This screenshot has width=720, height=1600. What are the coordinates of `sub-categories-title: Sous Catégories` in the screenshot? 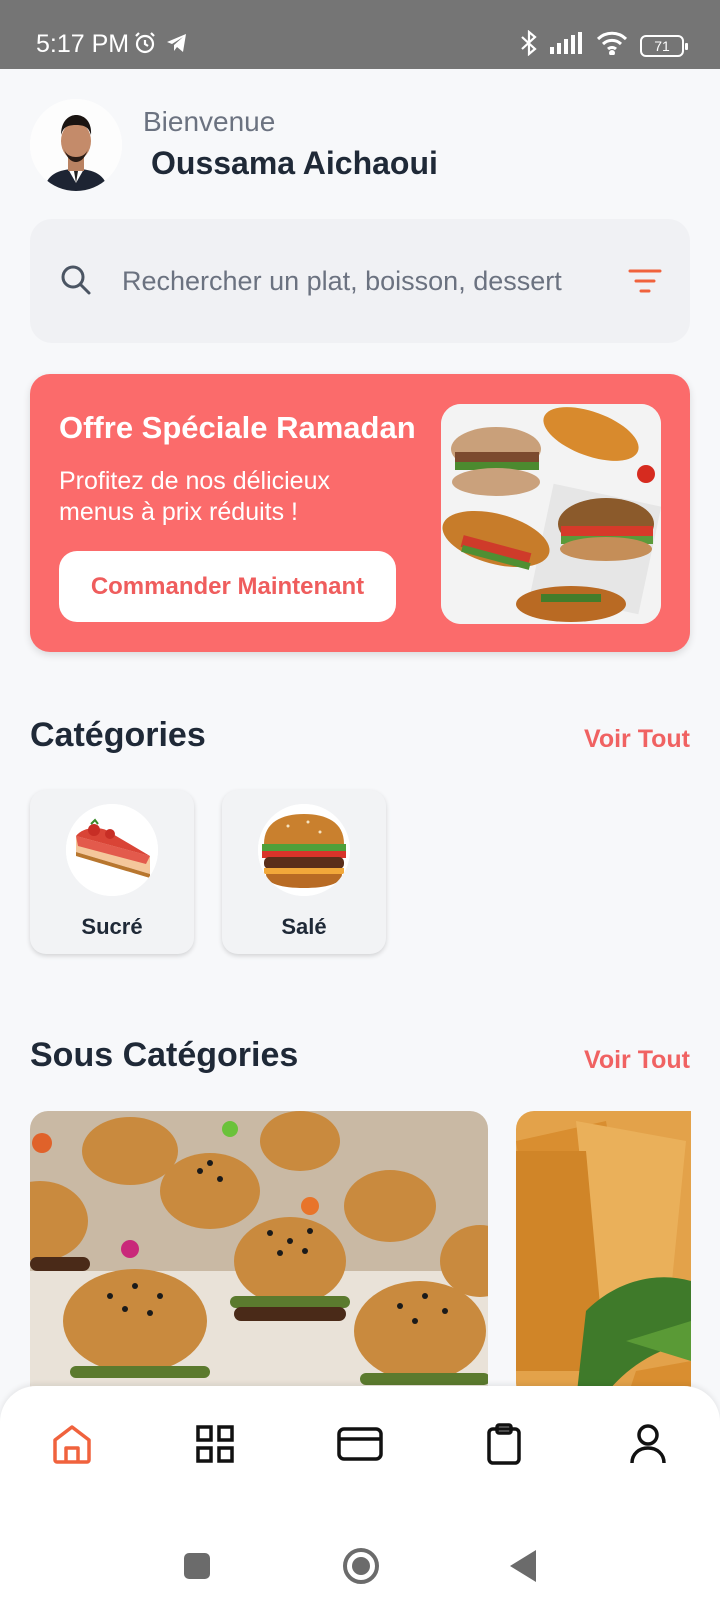 It's located at (164, 1055).